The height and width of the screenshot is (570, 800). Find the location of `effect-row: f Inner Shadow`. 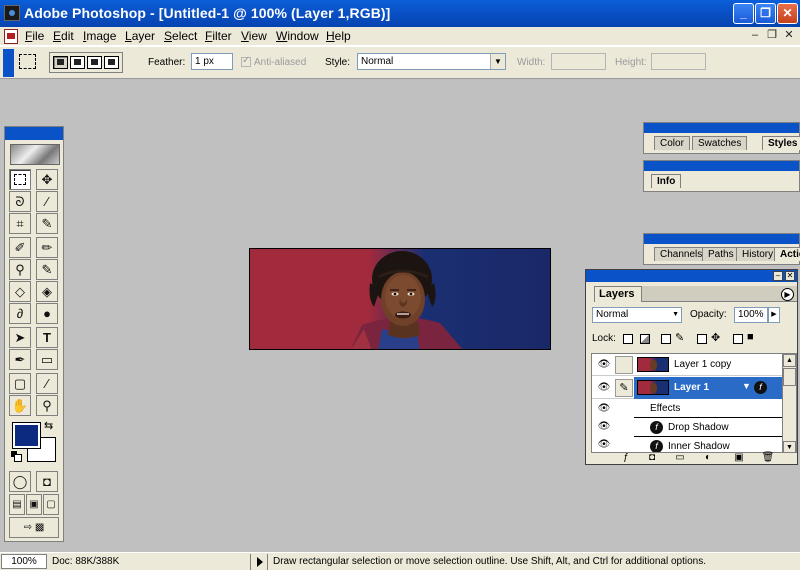

effect-row: f Inner Shadow is located at coordinates (709, 445).